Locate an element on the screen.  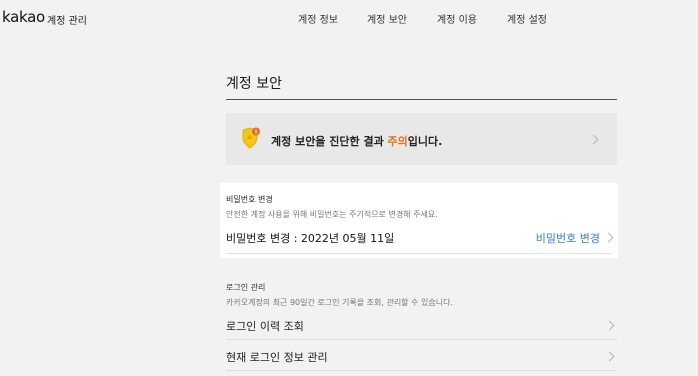
nav-account-info: 계정 정보 is located at coordinates (318, 18).